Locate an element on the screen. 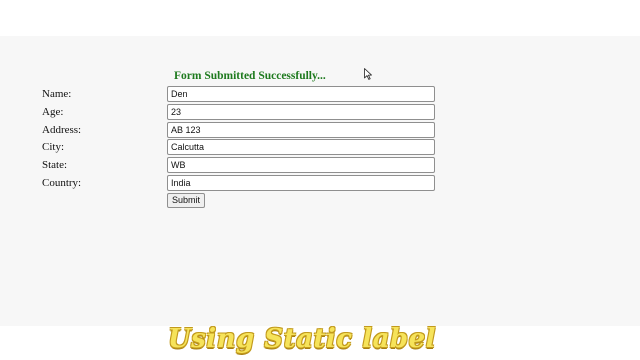 The width and height of the screenshot is (640, 360). name-label: Name: is located at coordinates (57, 94).